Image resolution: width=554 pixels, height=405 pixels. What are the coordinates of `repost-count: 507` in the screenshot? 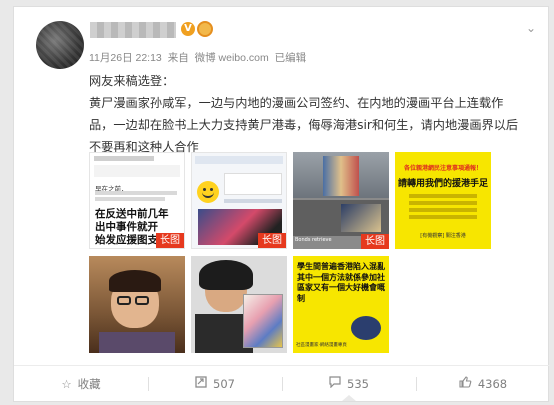 It's located at (224, 383).